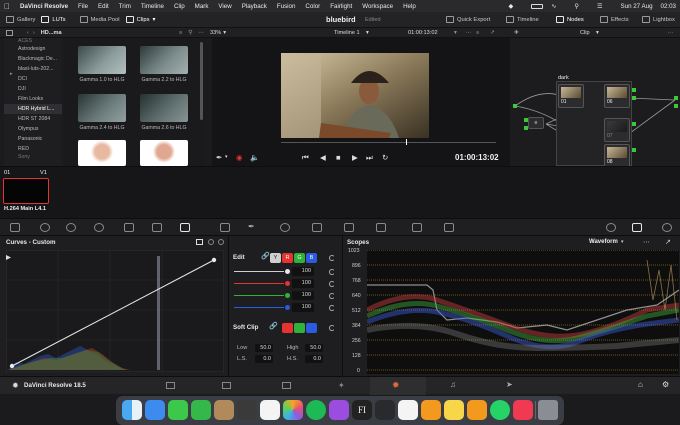  I want to click on menu-mark: Mark, so click(202, 6).